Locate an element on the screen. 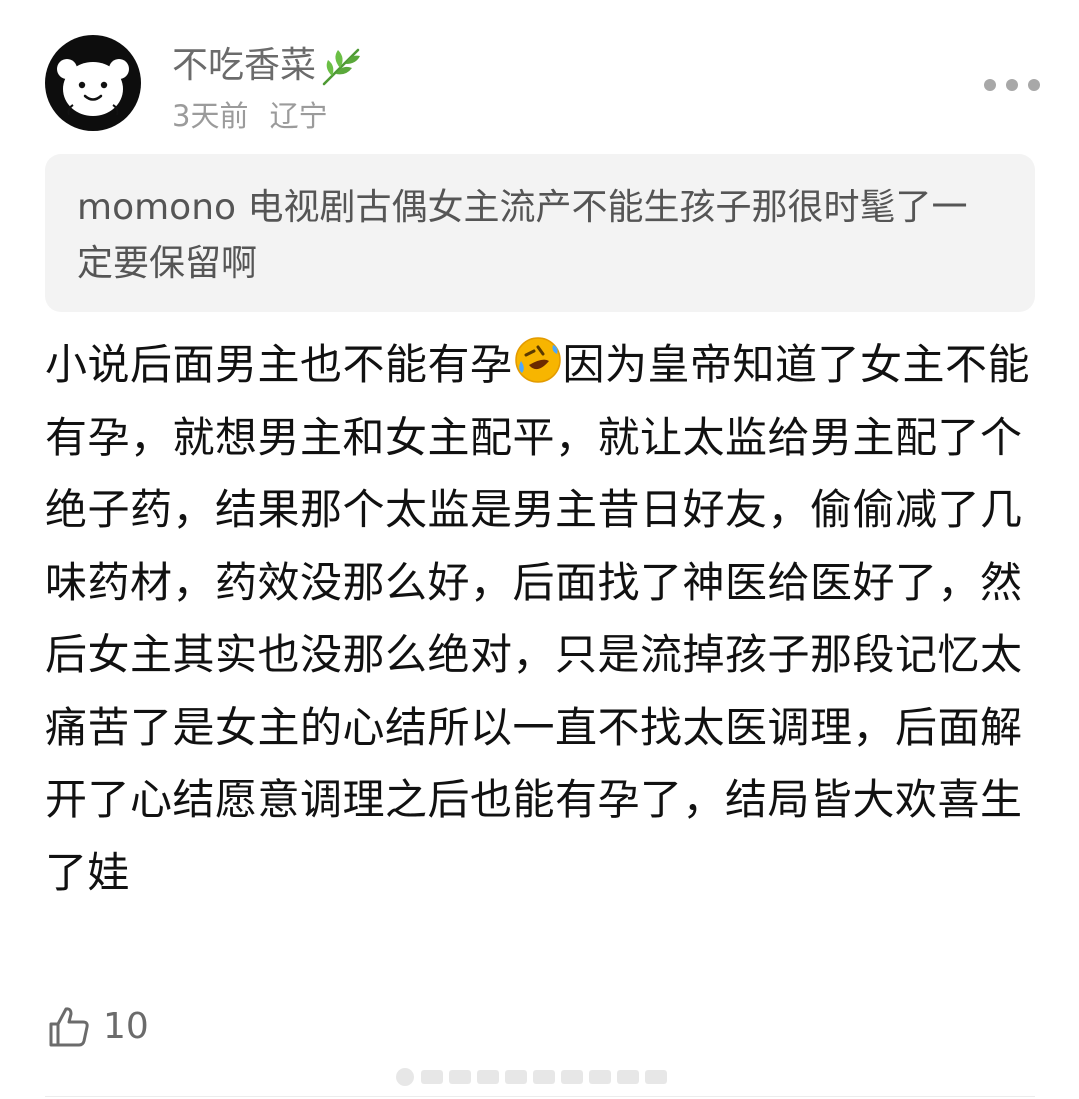 Image resolution: width=1079 pixels, height=1099 pixels. thumbs-up-icon is located at coordinates (69, 1027).